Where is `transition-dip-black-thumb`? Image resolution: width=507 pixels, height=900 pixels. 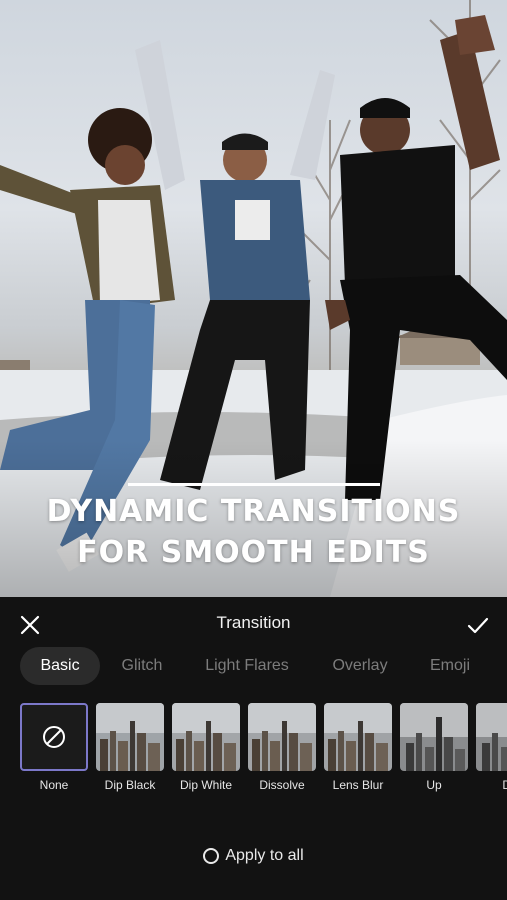 transition-dip-black-thumb is located at coordinates (130, 737).